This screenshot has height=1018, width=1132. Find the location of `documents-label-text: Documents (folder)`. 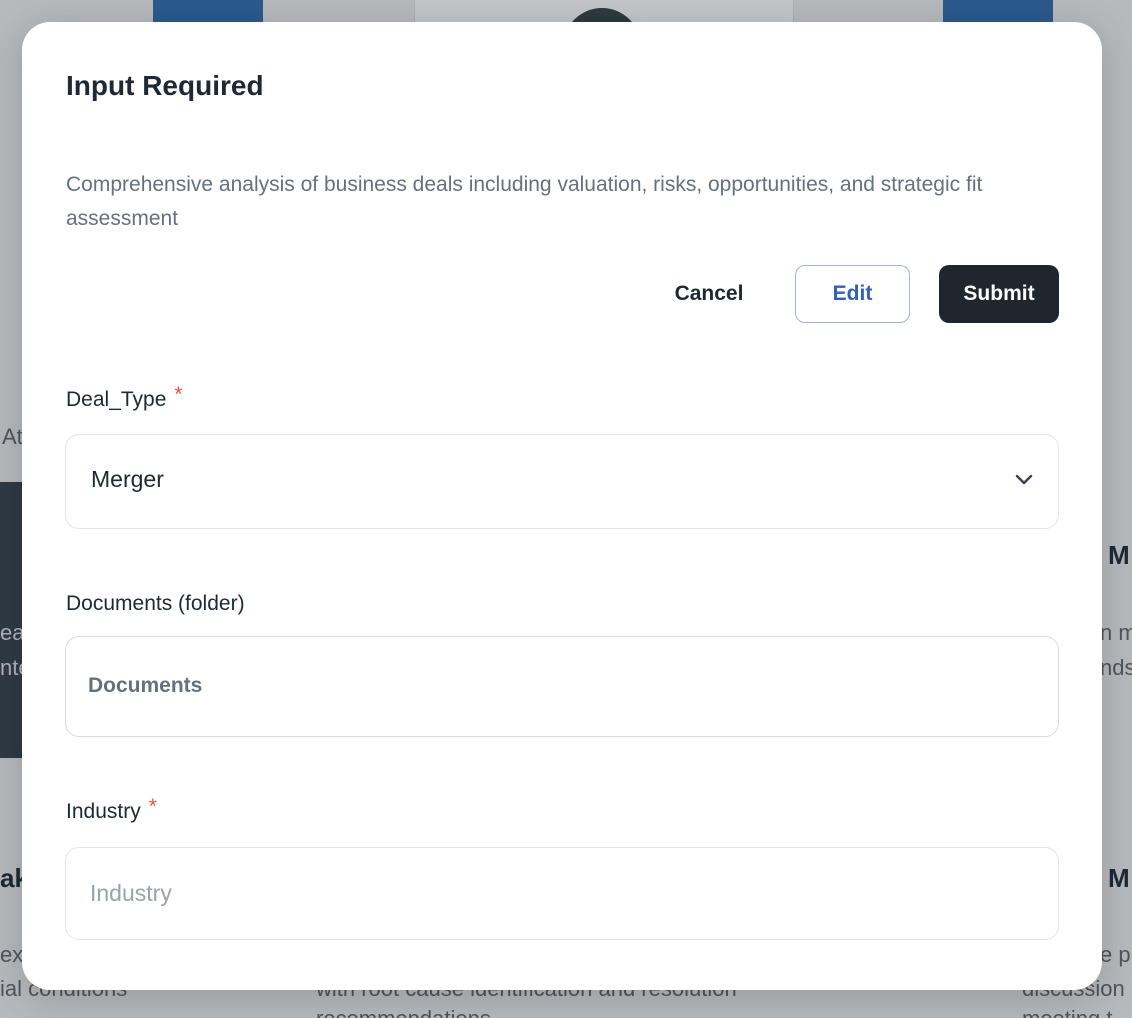

documents-label-text: Documents (folder) is located at coordinates (155, 603).